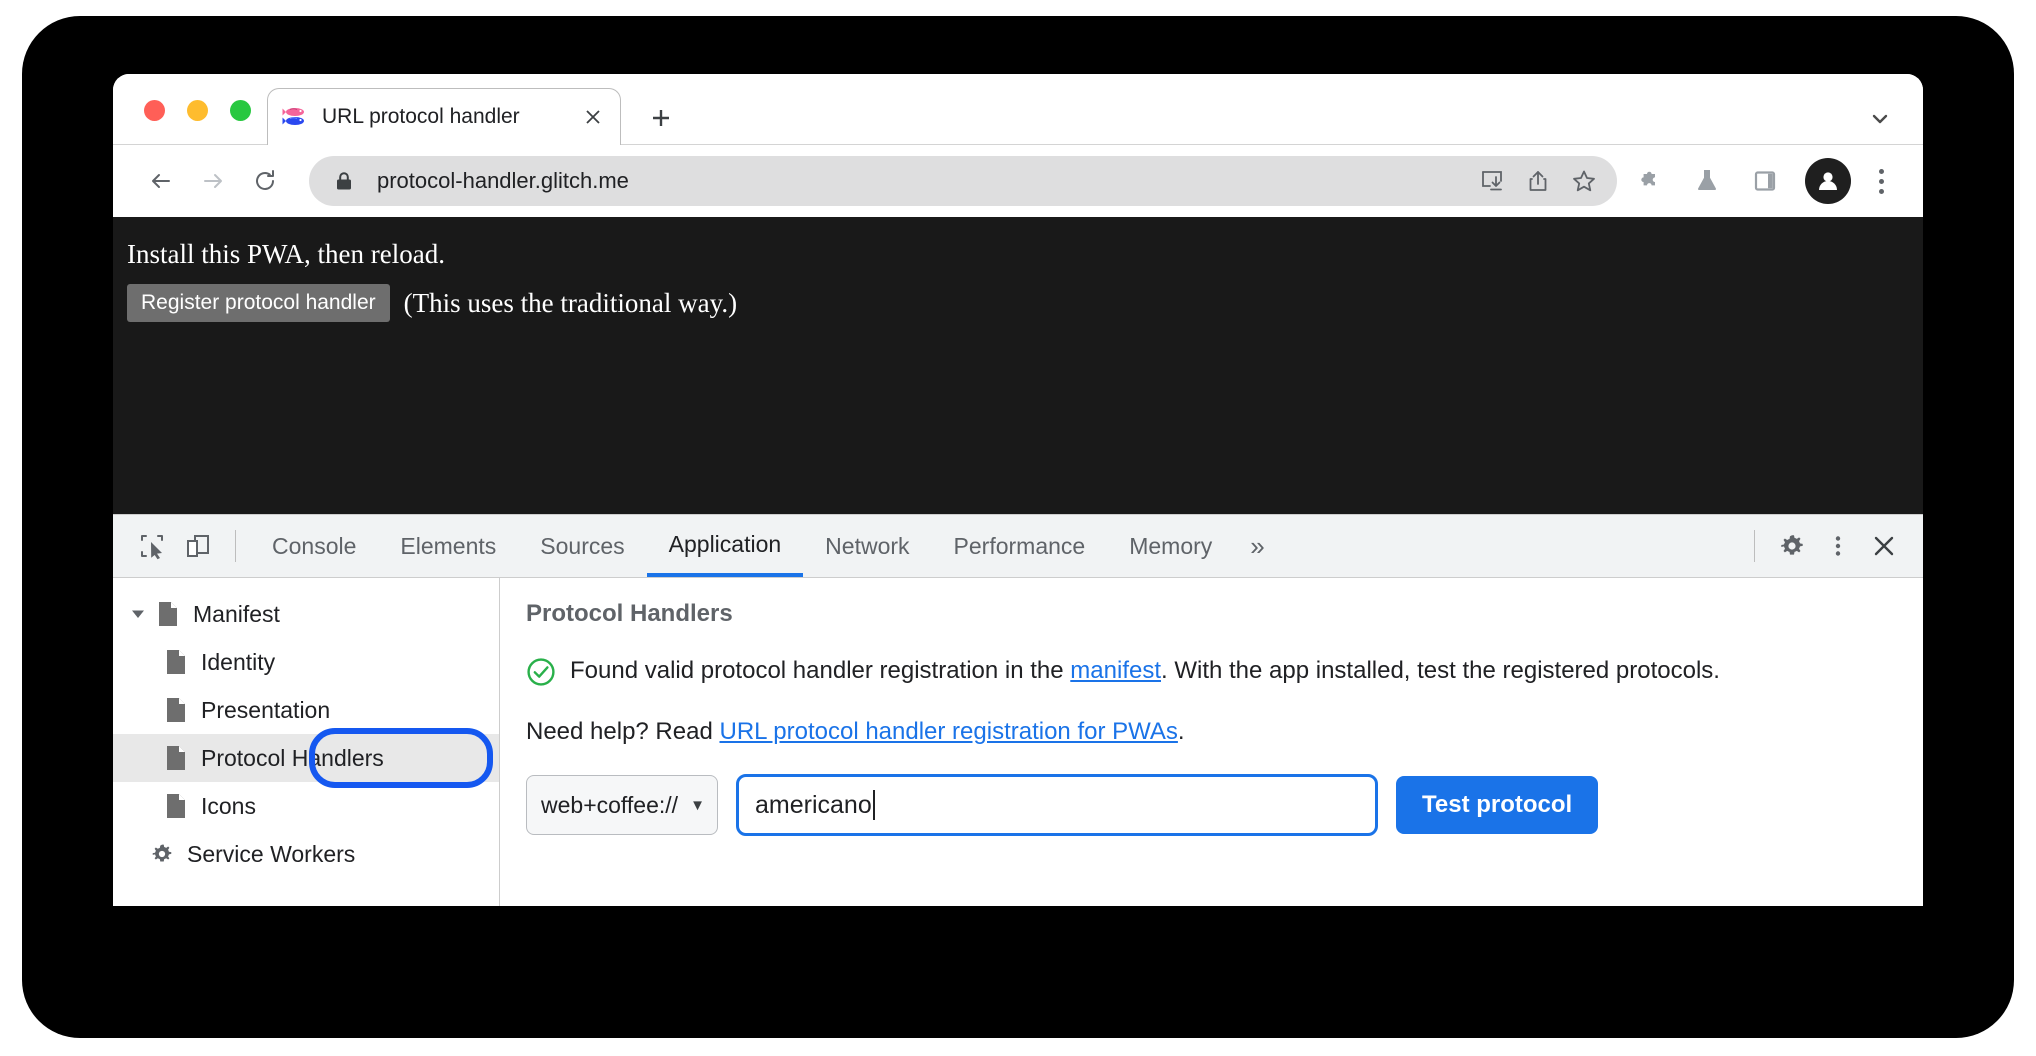 This screenshot has width=2036, height=1056. I want to click on sidebar-item-icons: Icons, so click(306, 806).